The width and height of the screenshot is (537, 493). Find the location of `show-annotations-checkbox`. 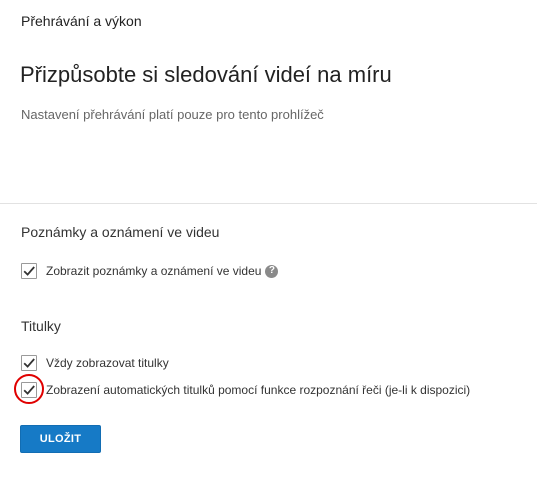

show-annotations-checkbox is located at coordinates (29, 271).